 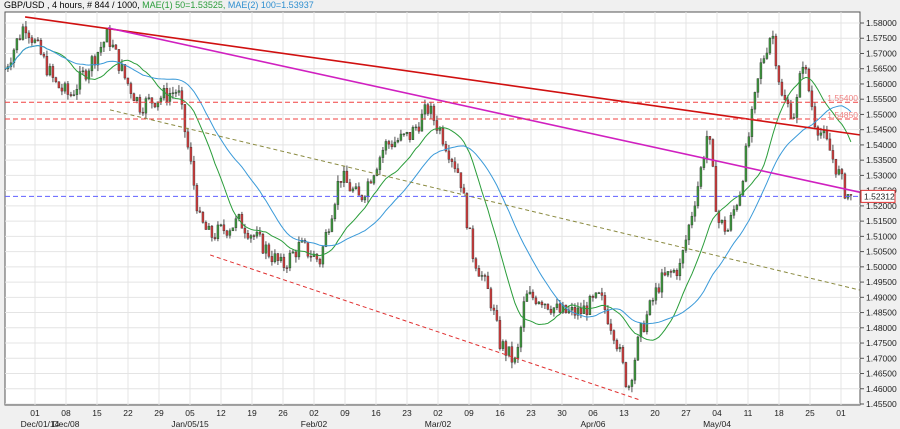 I want to click on y-tick-label: 1.55000, so click(x=881, y=114).